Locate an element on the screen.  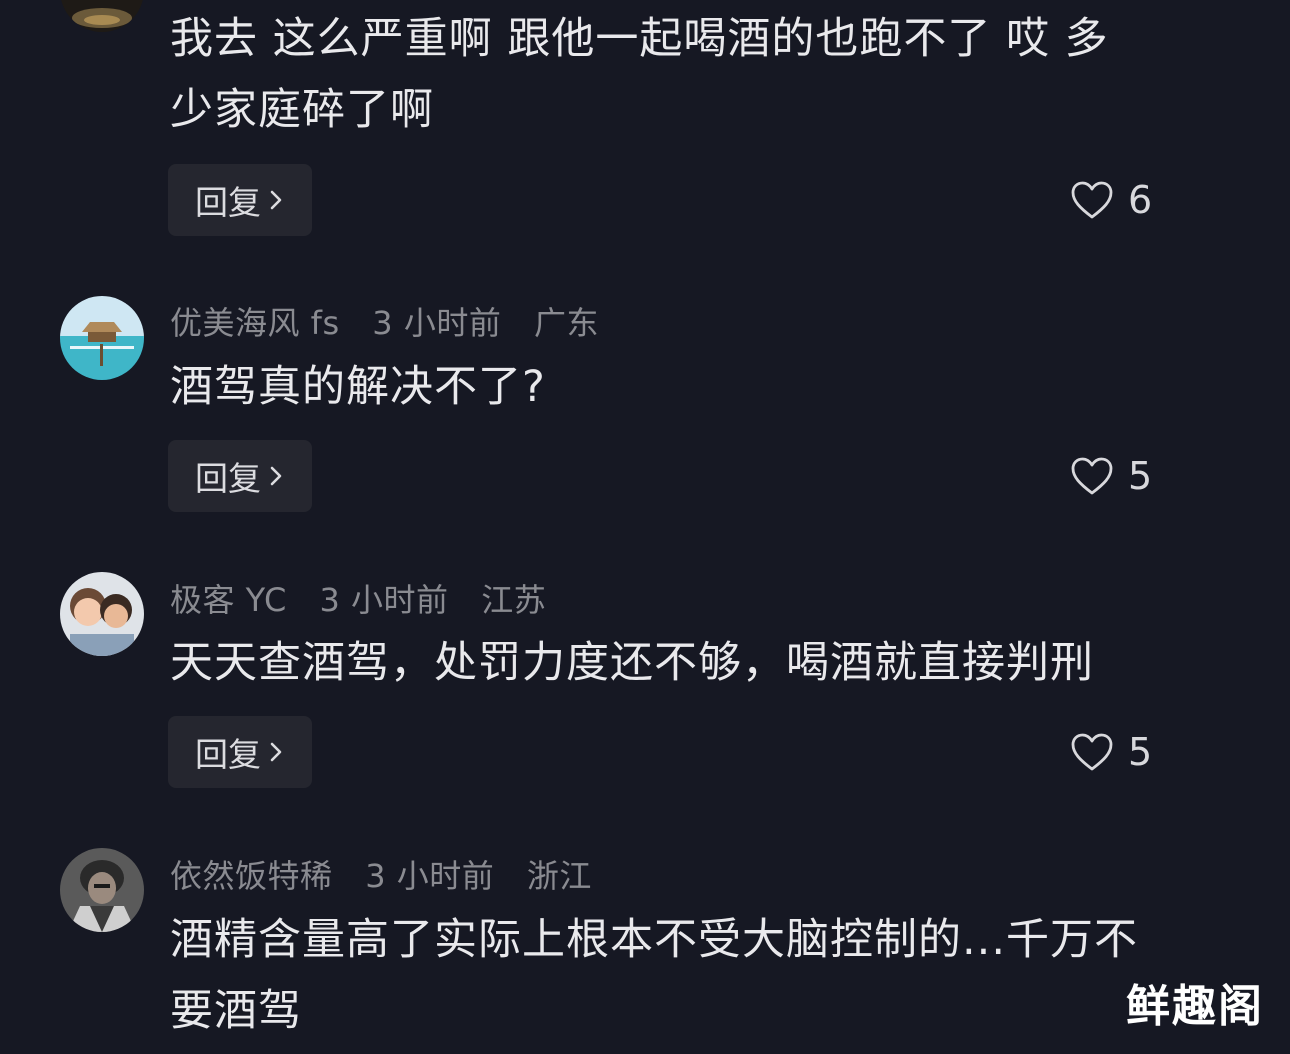
comment-text: 酒精含量高了实际上根本不受大脑控制的...千万不 要酒驾 is located at coordinates (654, 975).